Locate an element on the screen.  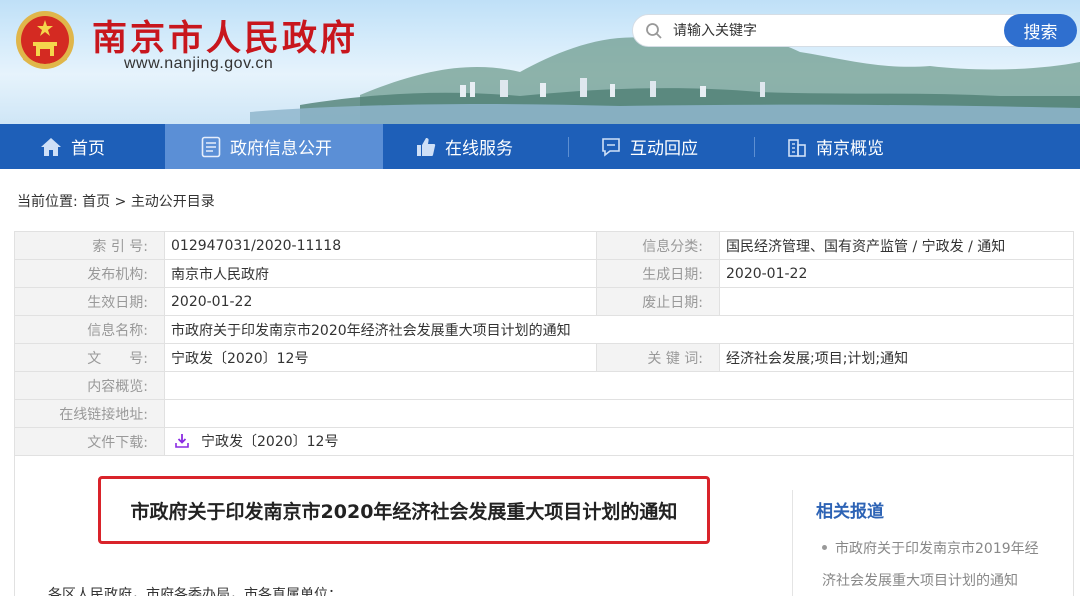
info-name-label: 信息名称: is located at coordinates (89, 329).